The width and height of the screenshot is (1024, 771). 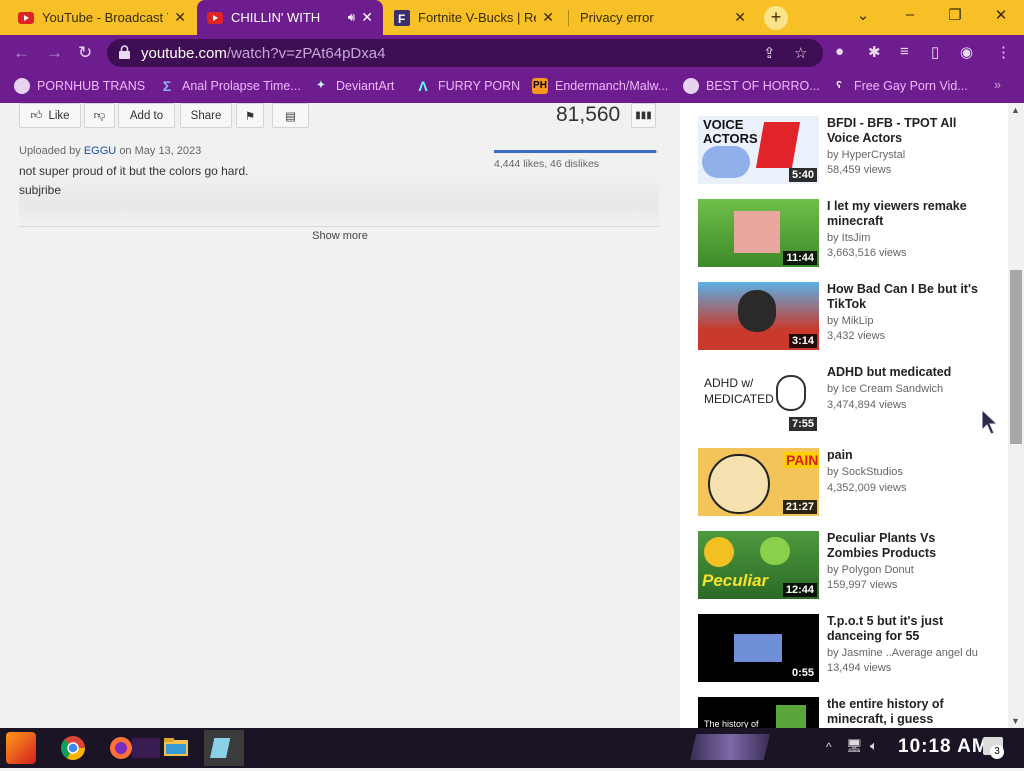 I want to click on video-title: ADHD but medicated, so click(x=907, y=372).